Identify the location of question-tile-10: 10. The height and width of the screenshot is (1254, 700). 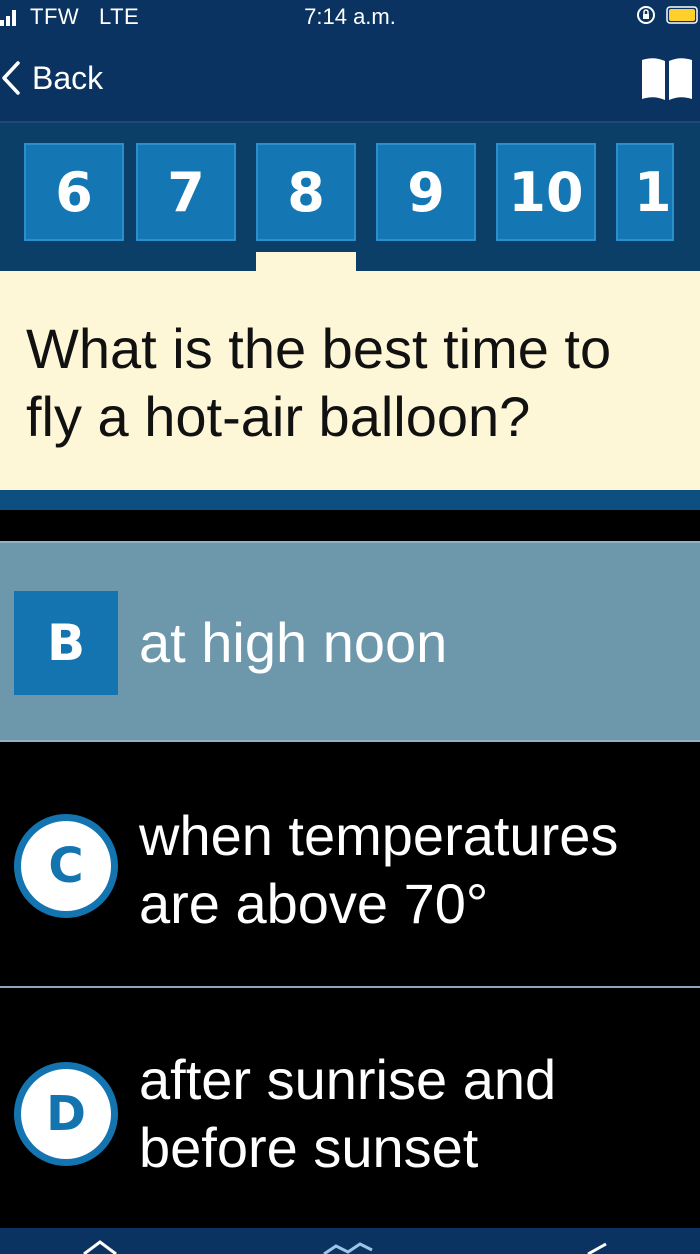
(546, 192).